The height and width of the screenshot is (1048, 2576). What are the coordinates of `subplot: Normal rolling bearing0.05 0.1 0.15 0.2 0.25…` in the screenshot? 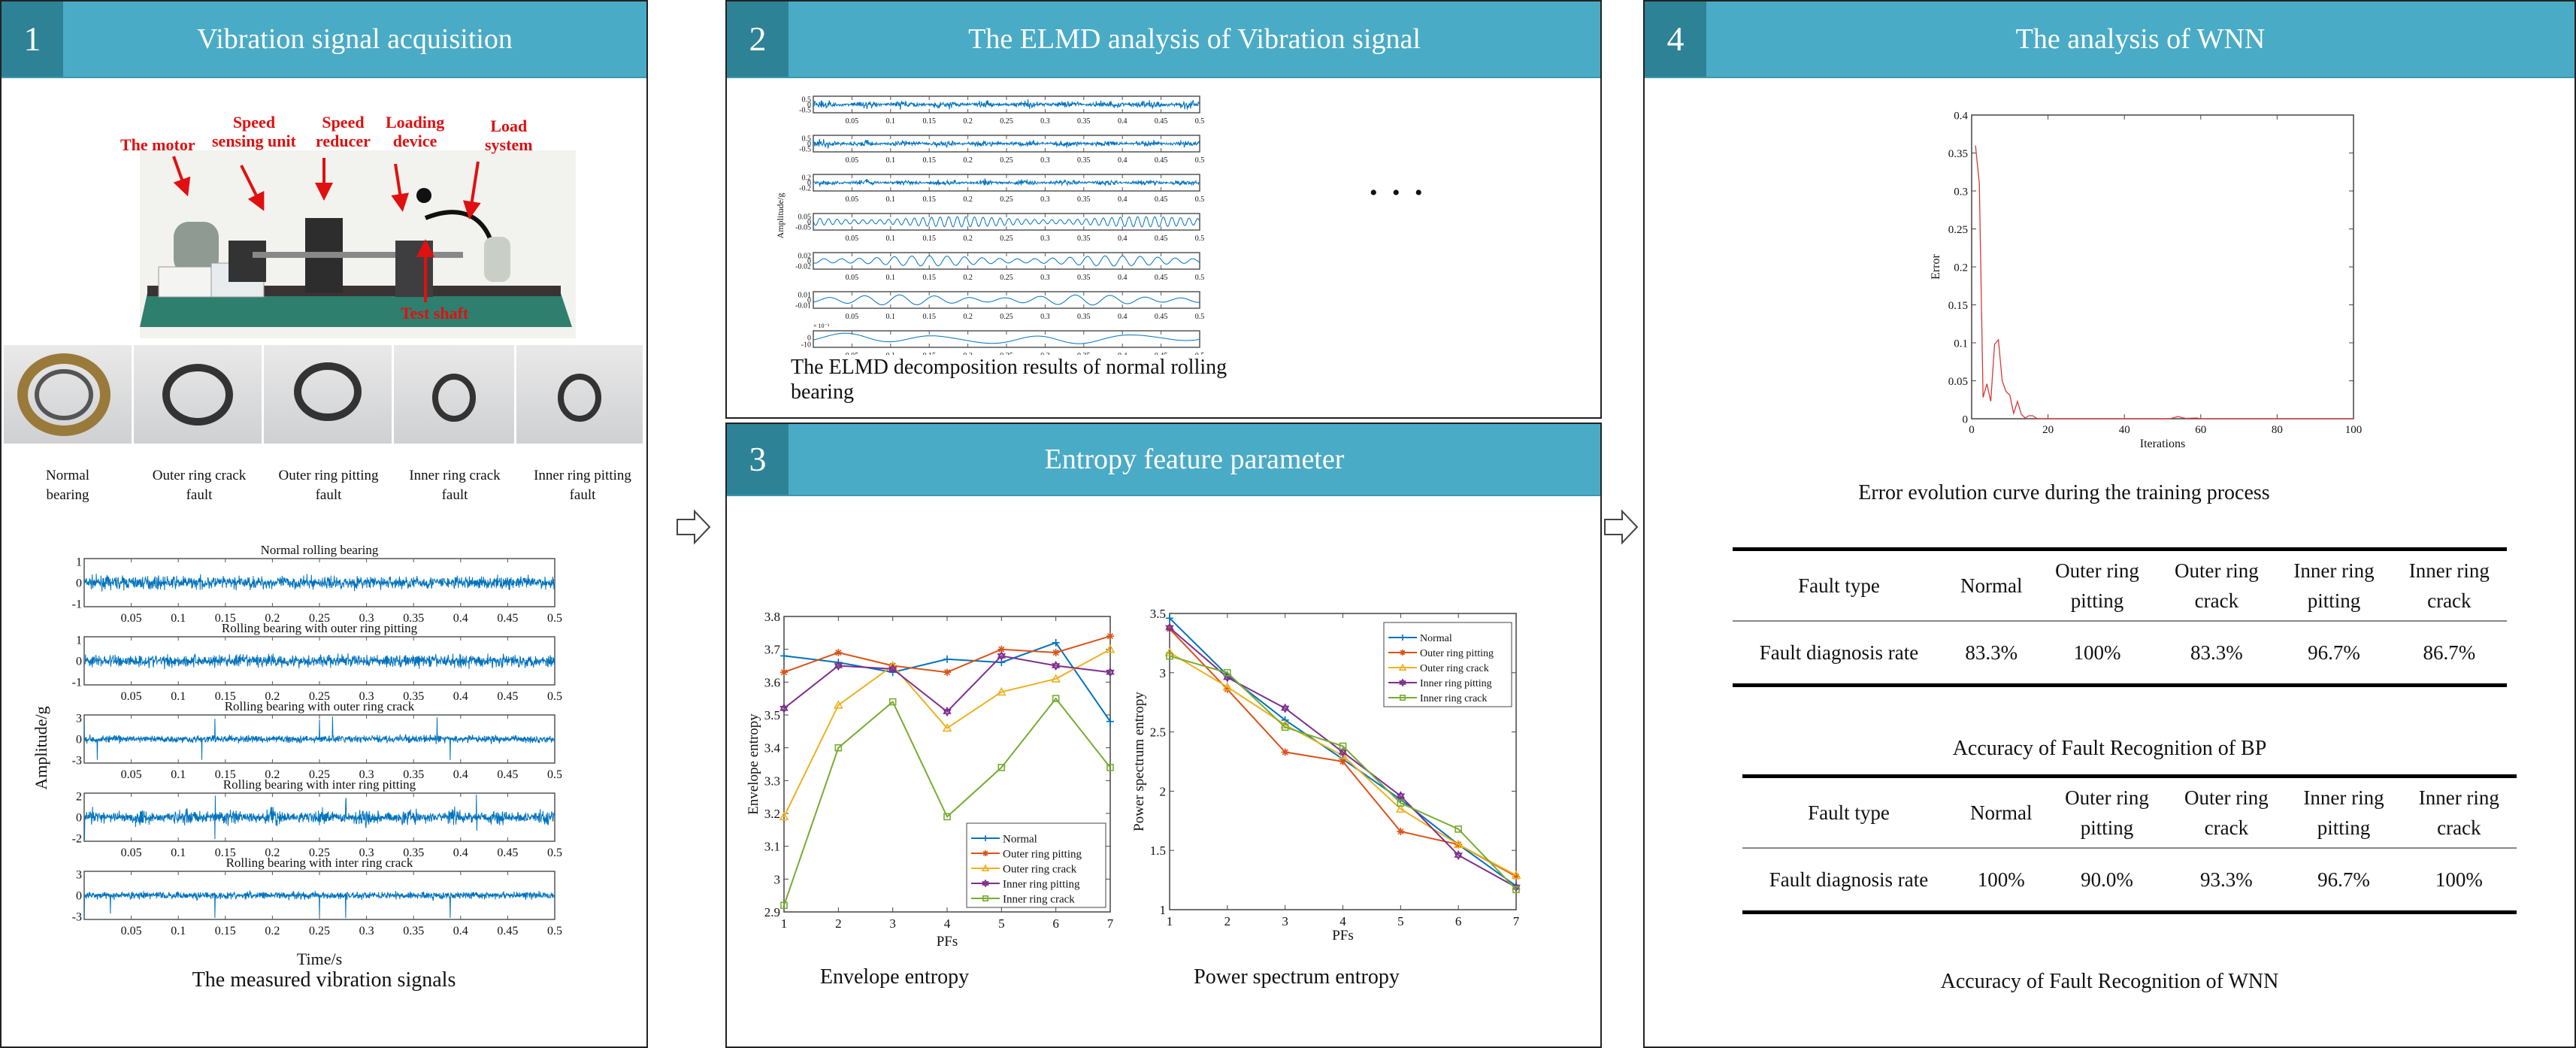 It's located at (317, 584).